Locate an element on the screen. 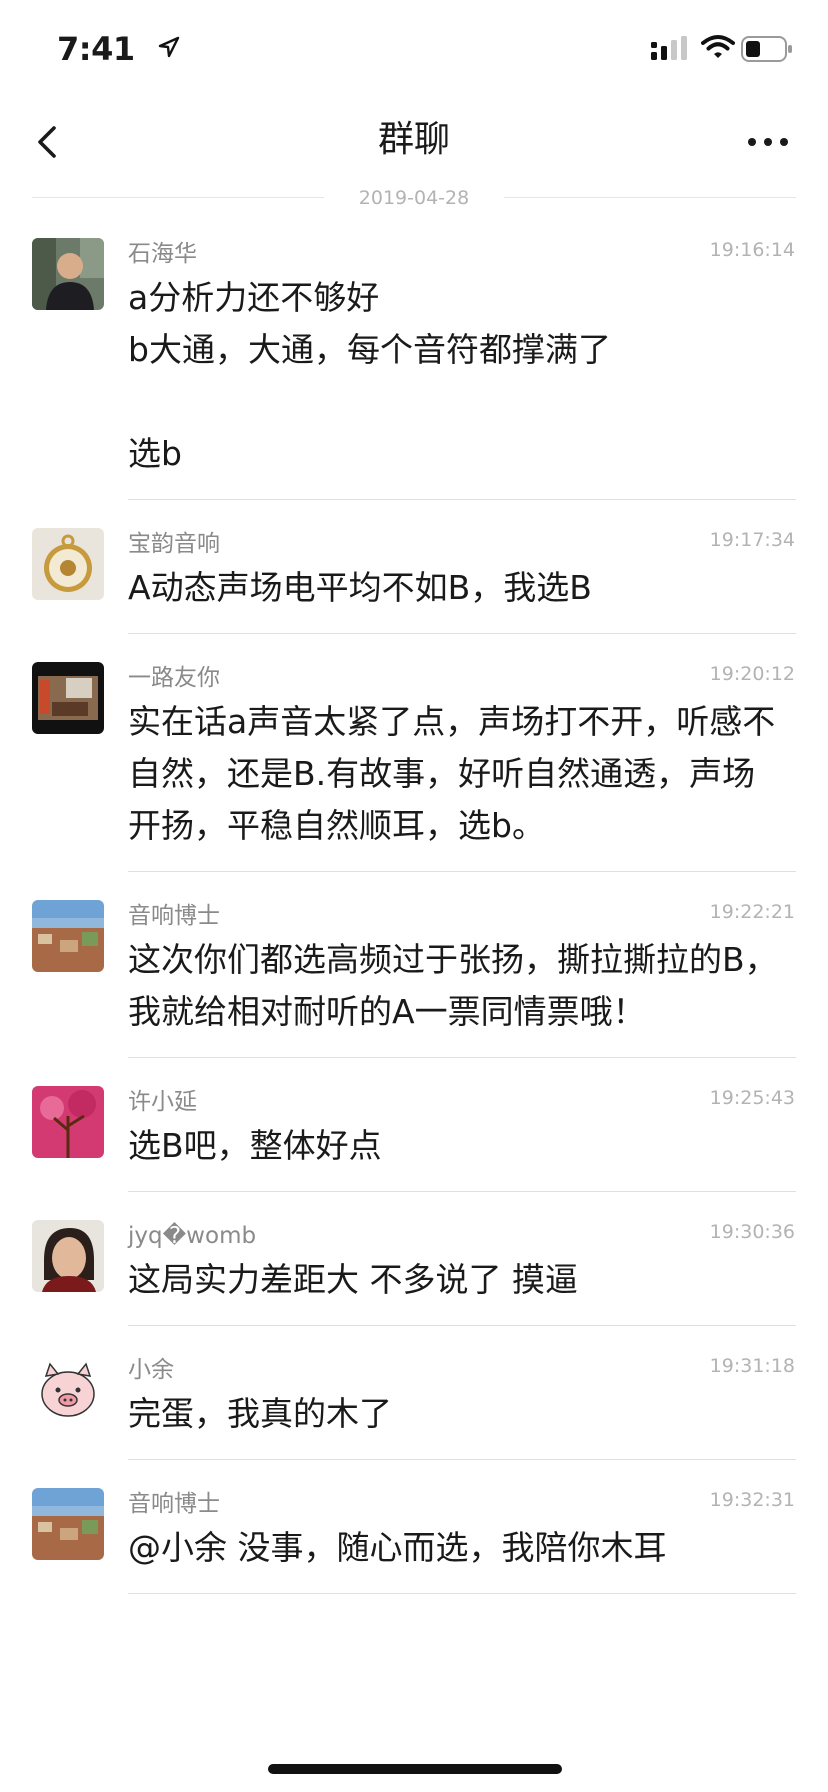 Image resolution: width=828 pixels, height=1792 pixels. sender-name: 石海华 is located at coordinates (162, 254).